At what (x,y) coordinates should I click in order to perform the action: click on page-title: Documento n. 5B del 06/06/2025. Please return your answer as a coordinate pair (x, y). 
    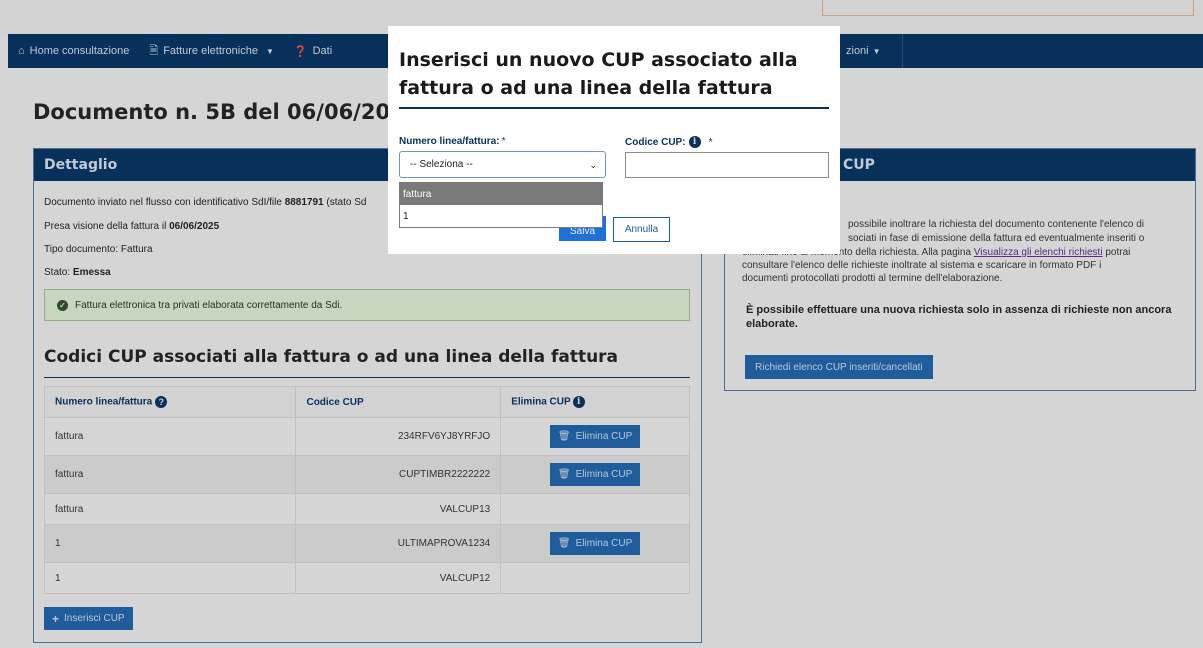
    Looking at the image, I should click on (226, 112).